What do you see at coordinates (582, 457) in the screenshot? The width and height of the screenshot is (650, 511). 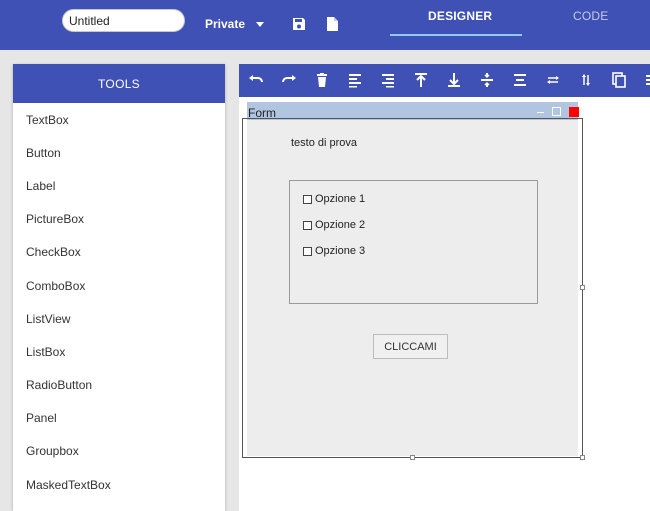 I see `resize-handle-bottom-right` at bounding box center [582, 457].